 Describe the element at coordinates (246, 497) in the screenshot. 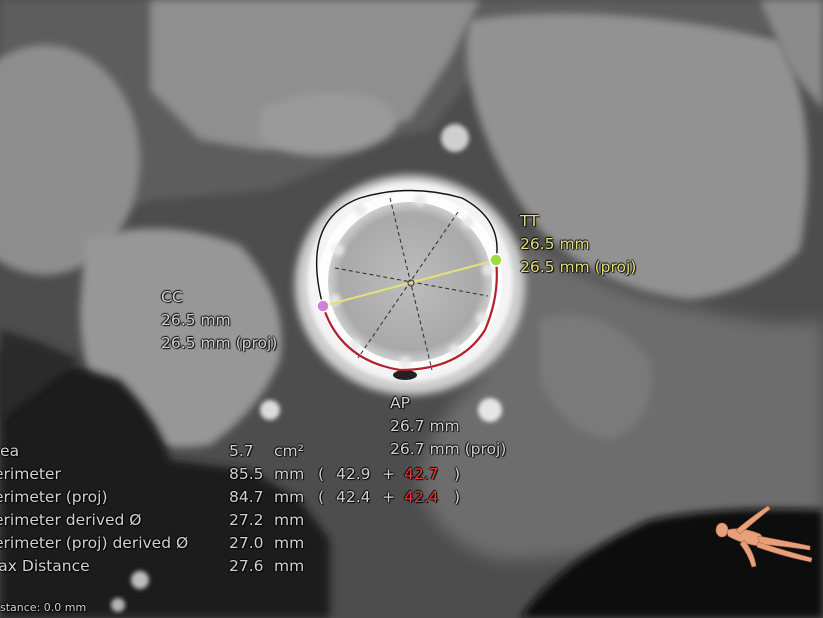

I see `stat-value: 84.7` at that location.